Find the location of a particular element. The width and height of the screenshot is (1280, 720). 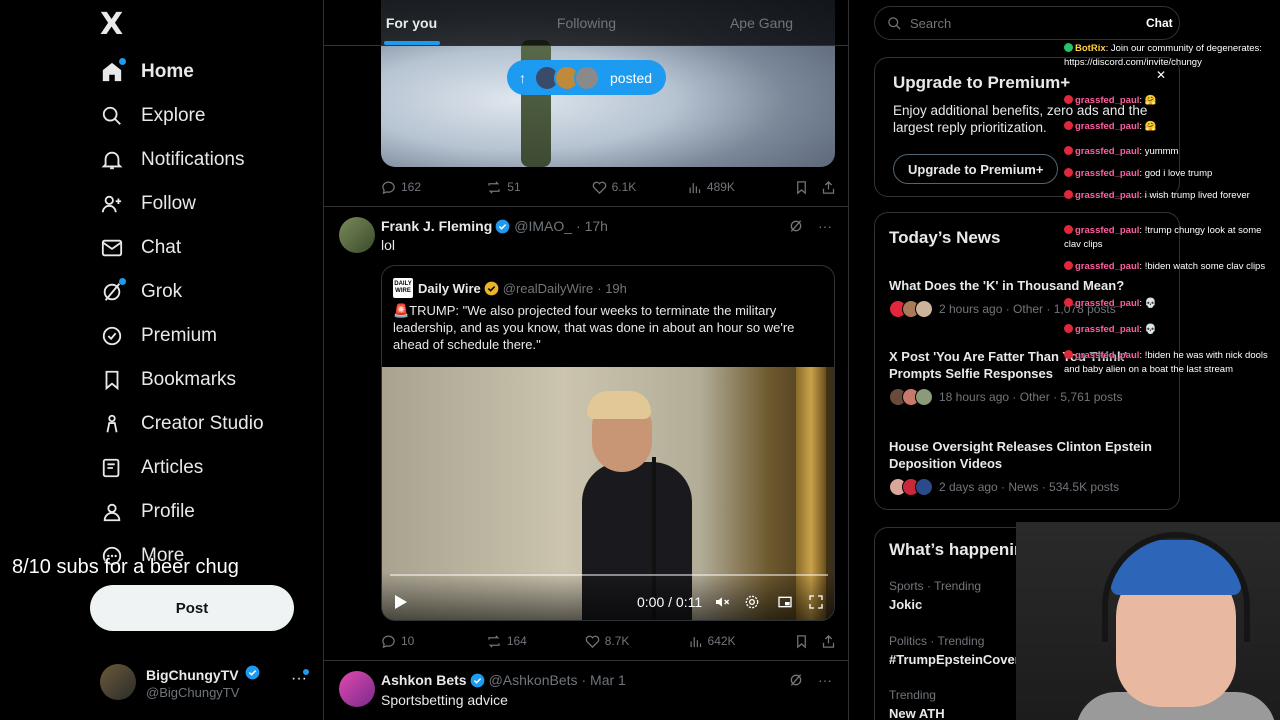

profile-icon is located at coordinates (112, 512).